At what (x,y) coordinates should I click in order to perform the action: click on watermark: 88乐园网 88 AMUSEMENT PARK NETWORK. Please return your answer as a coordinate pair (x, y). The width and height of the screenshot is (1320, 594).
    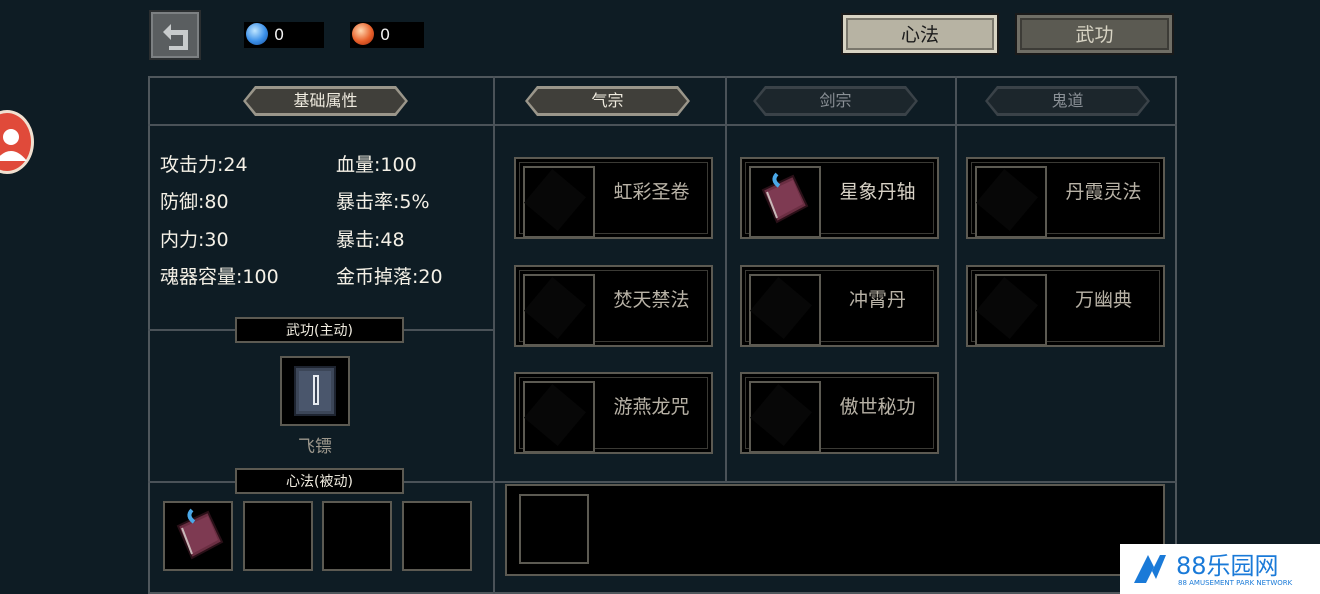
    Looking at the image, I should click on (1220, 569).